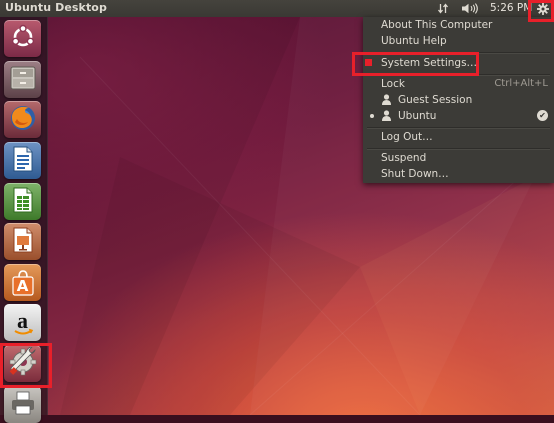 This screenshot has height=423, width=554. I want to click on calc-spreadsheet-icon, so click(23, 202).